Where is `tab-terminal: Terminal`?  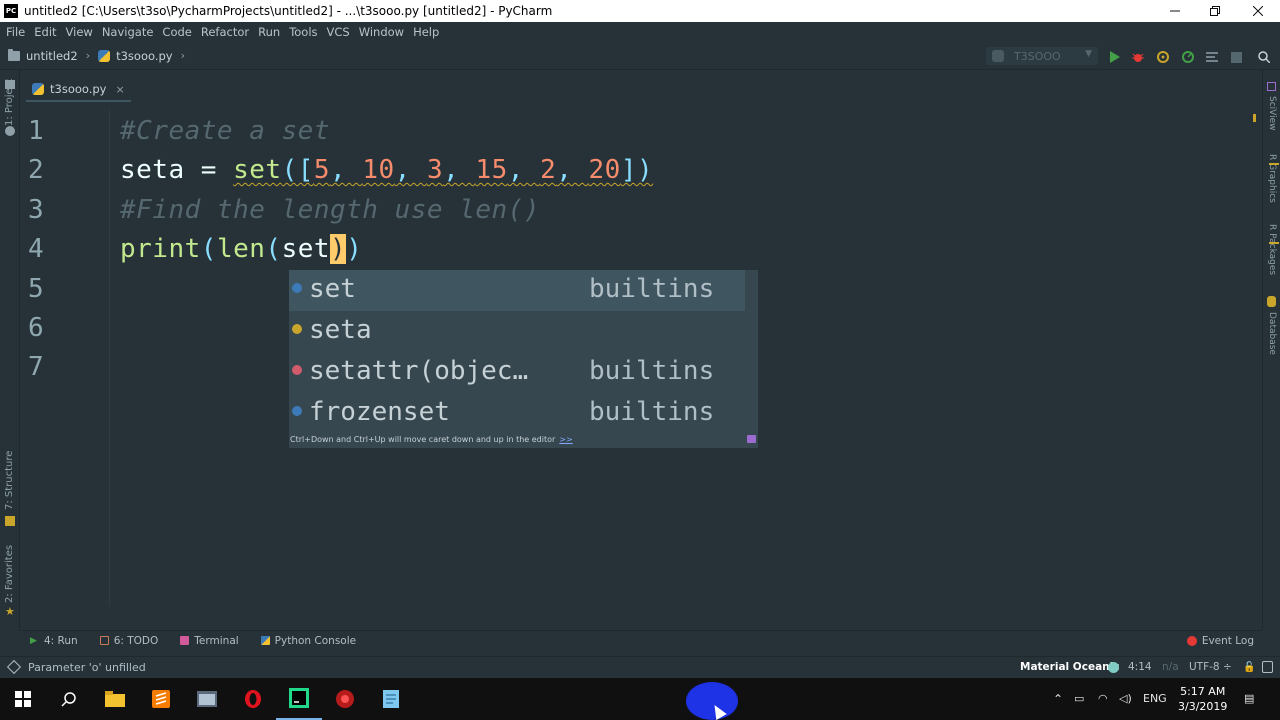
tab-terminal: Terminal is located at coordinates (209, 641).